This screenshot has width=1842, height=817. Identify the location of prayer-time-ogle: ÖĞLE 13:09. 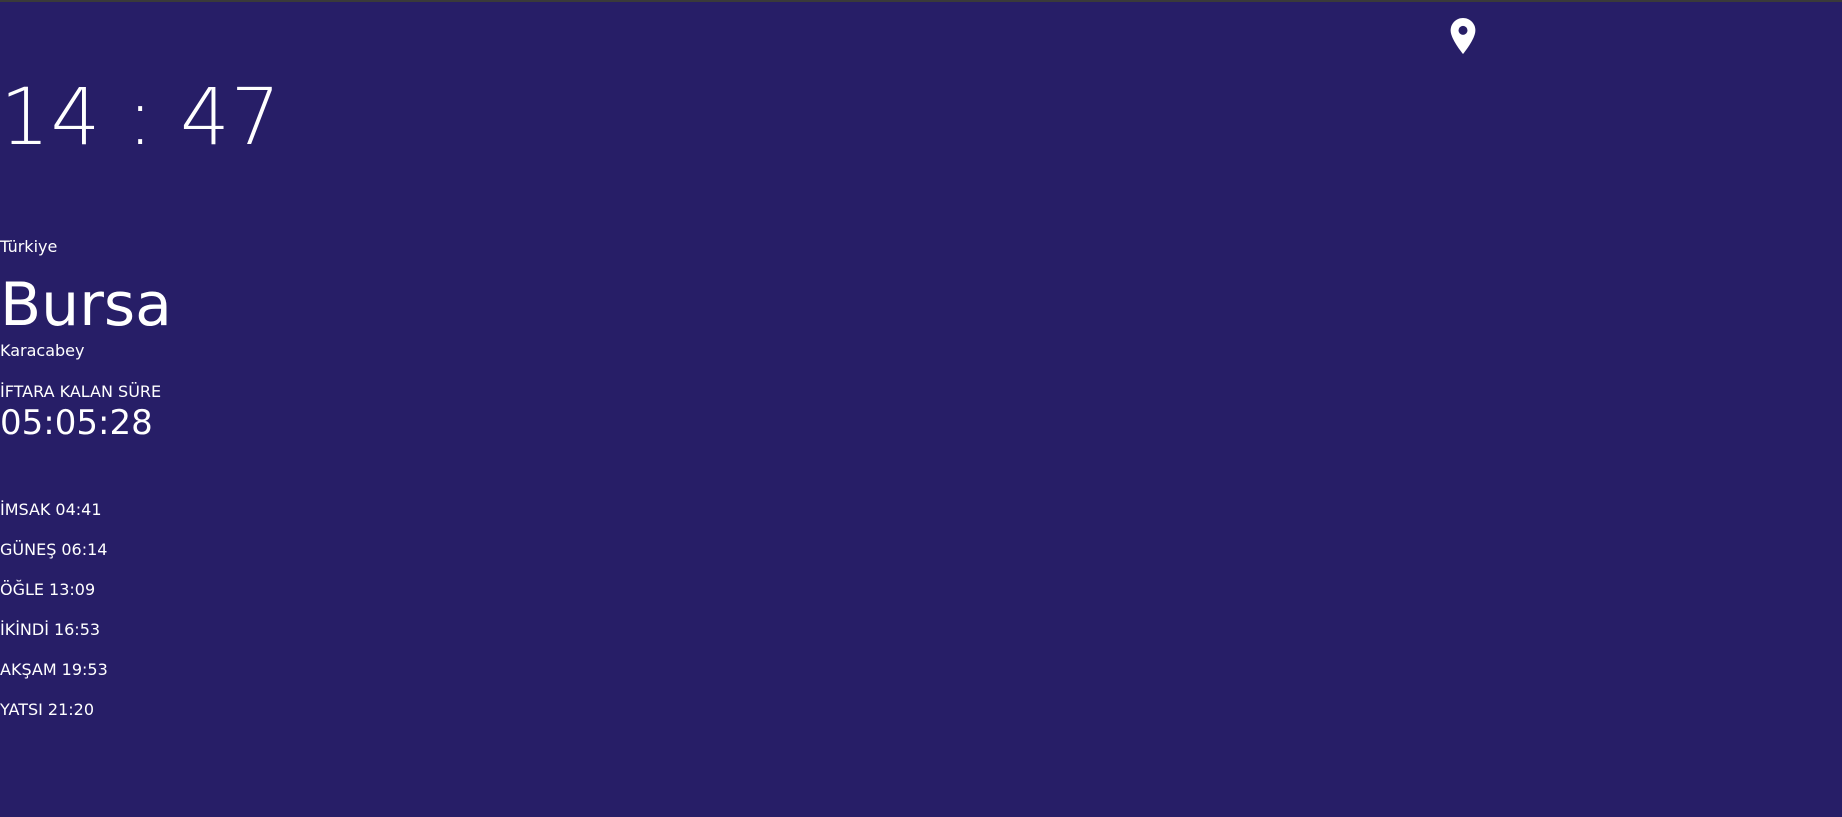
(921, 598).